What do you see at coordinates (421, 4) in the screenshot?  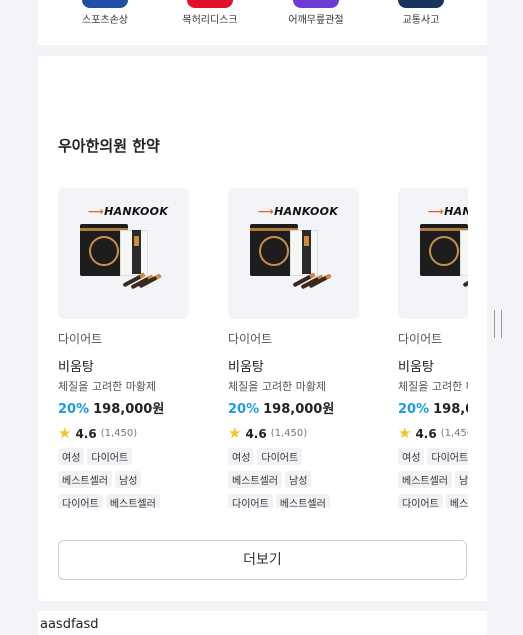 I see `traffic-accident-icon` at bounding box center [421, 4].